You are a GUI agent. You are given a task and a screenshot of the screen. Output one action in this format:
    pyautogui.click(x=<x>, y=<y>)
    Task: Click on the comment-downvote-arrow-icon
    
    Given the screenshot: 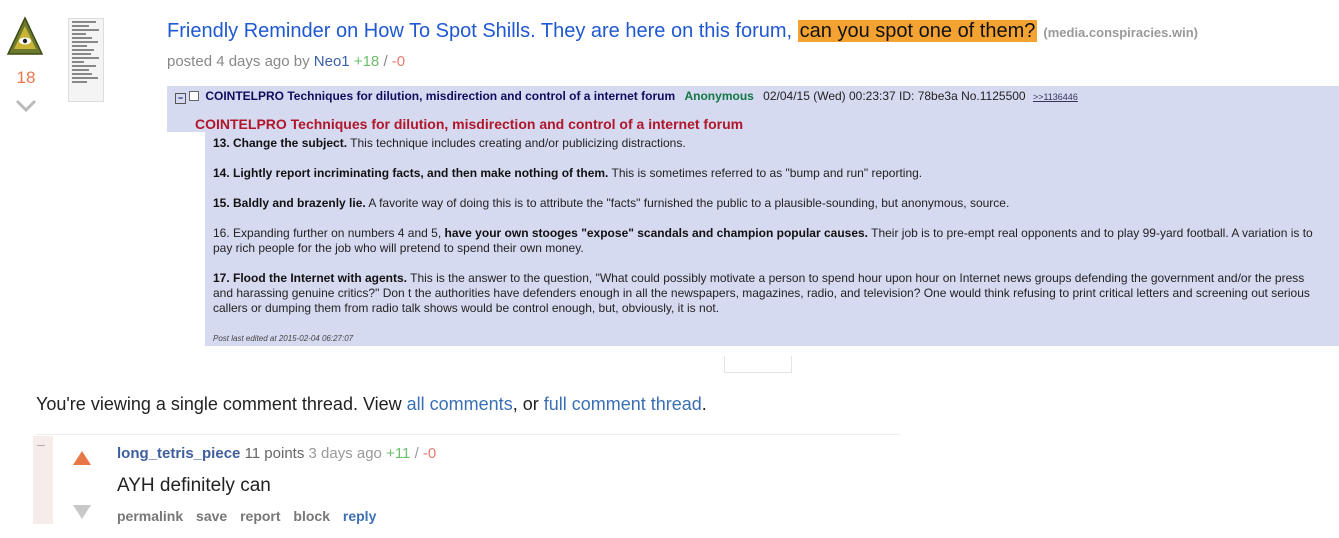 What is the action you would take?
    pyautogui.click(x=82, y=512)
    